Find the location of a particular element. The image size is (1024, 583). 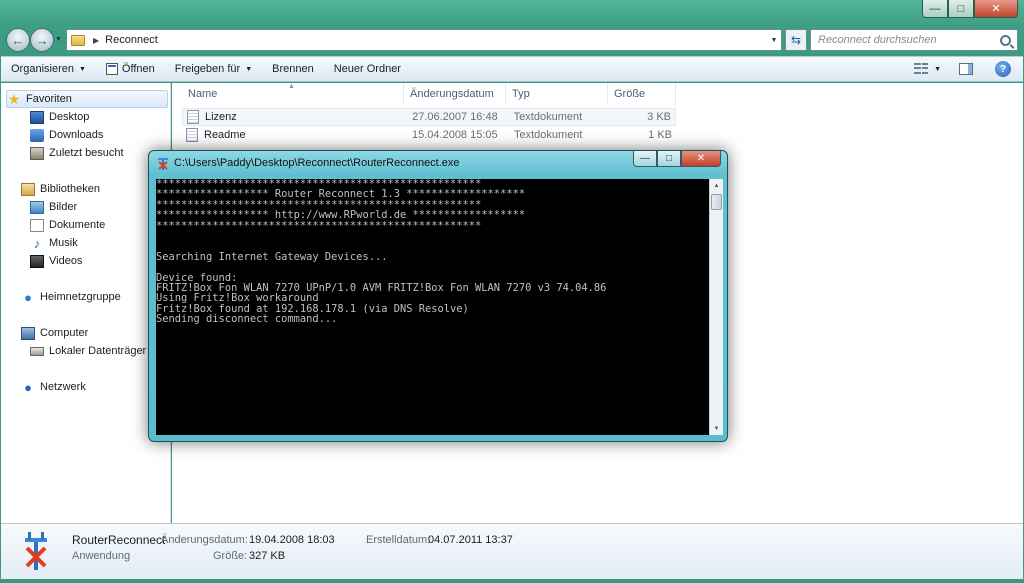

details-name: RouterReconnect is located at coordinates (119, 540).